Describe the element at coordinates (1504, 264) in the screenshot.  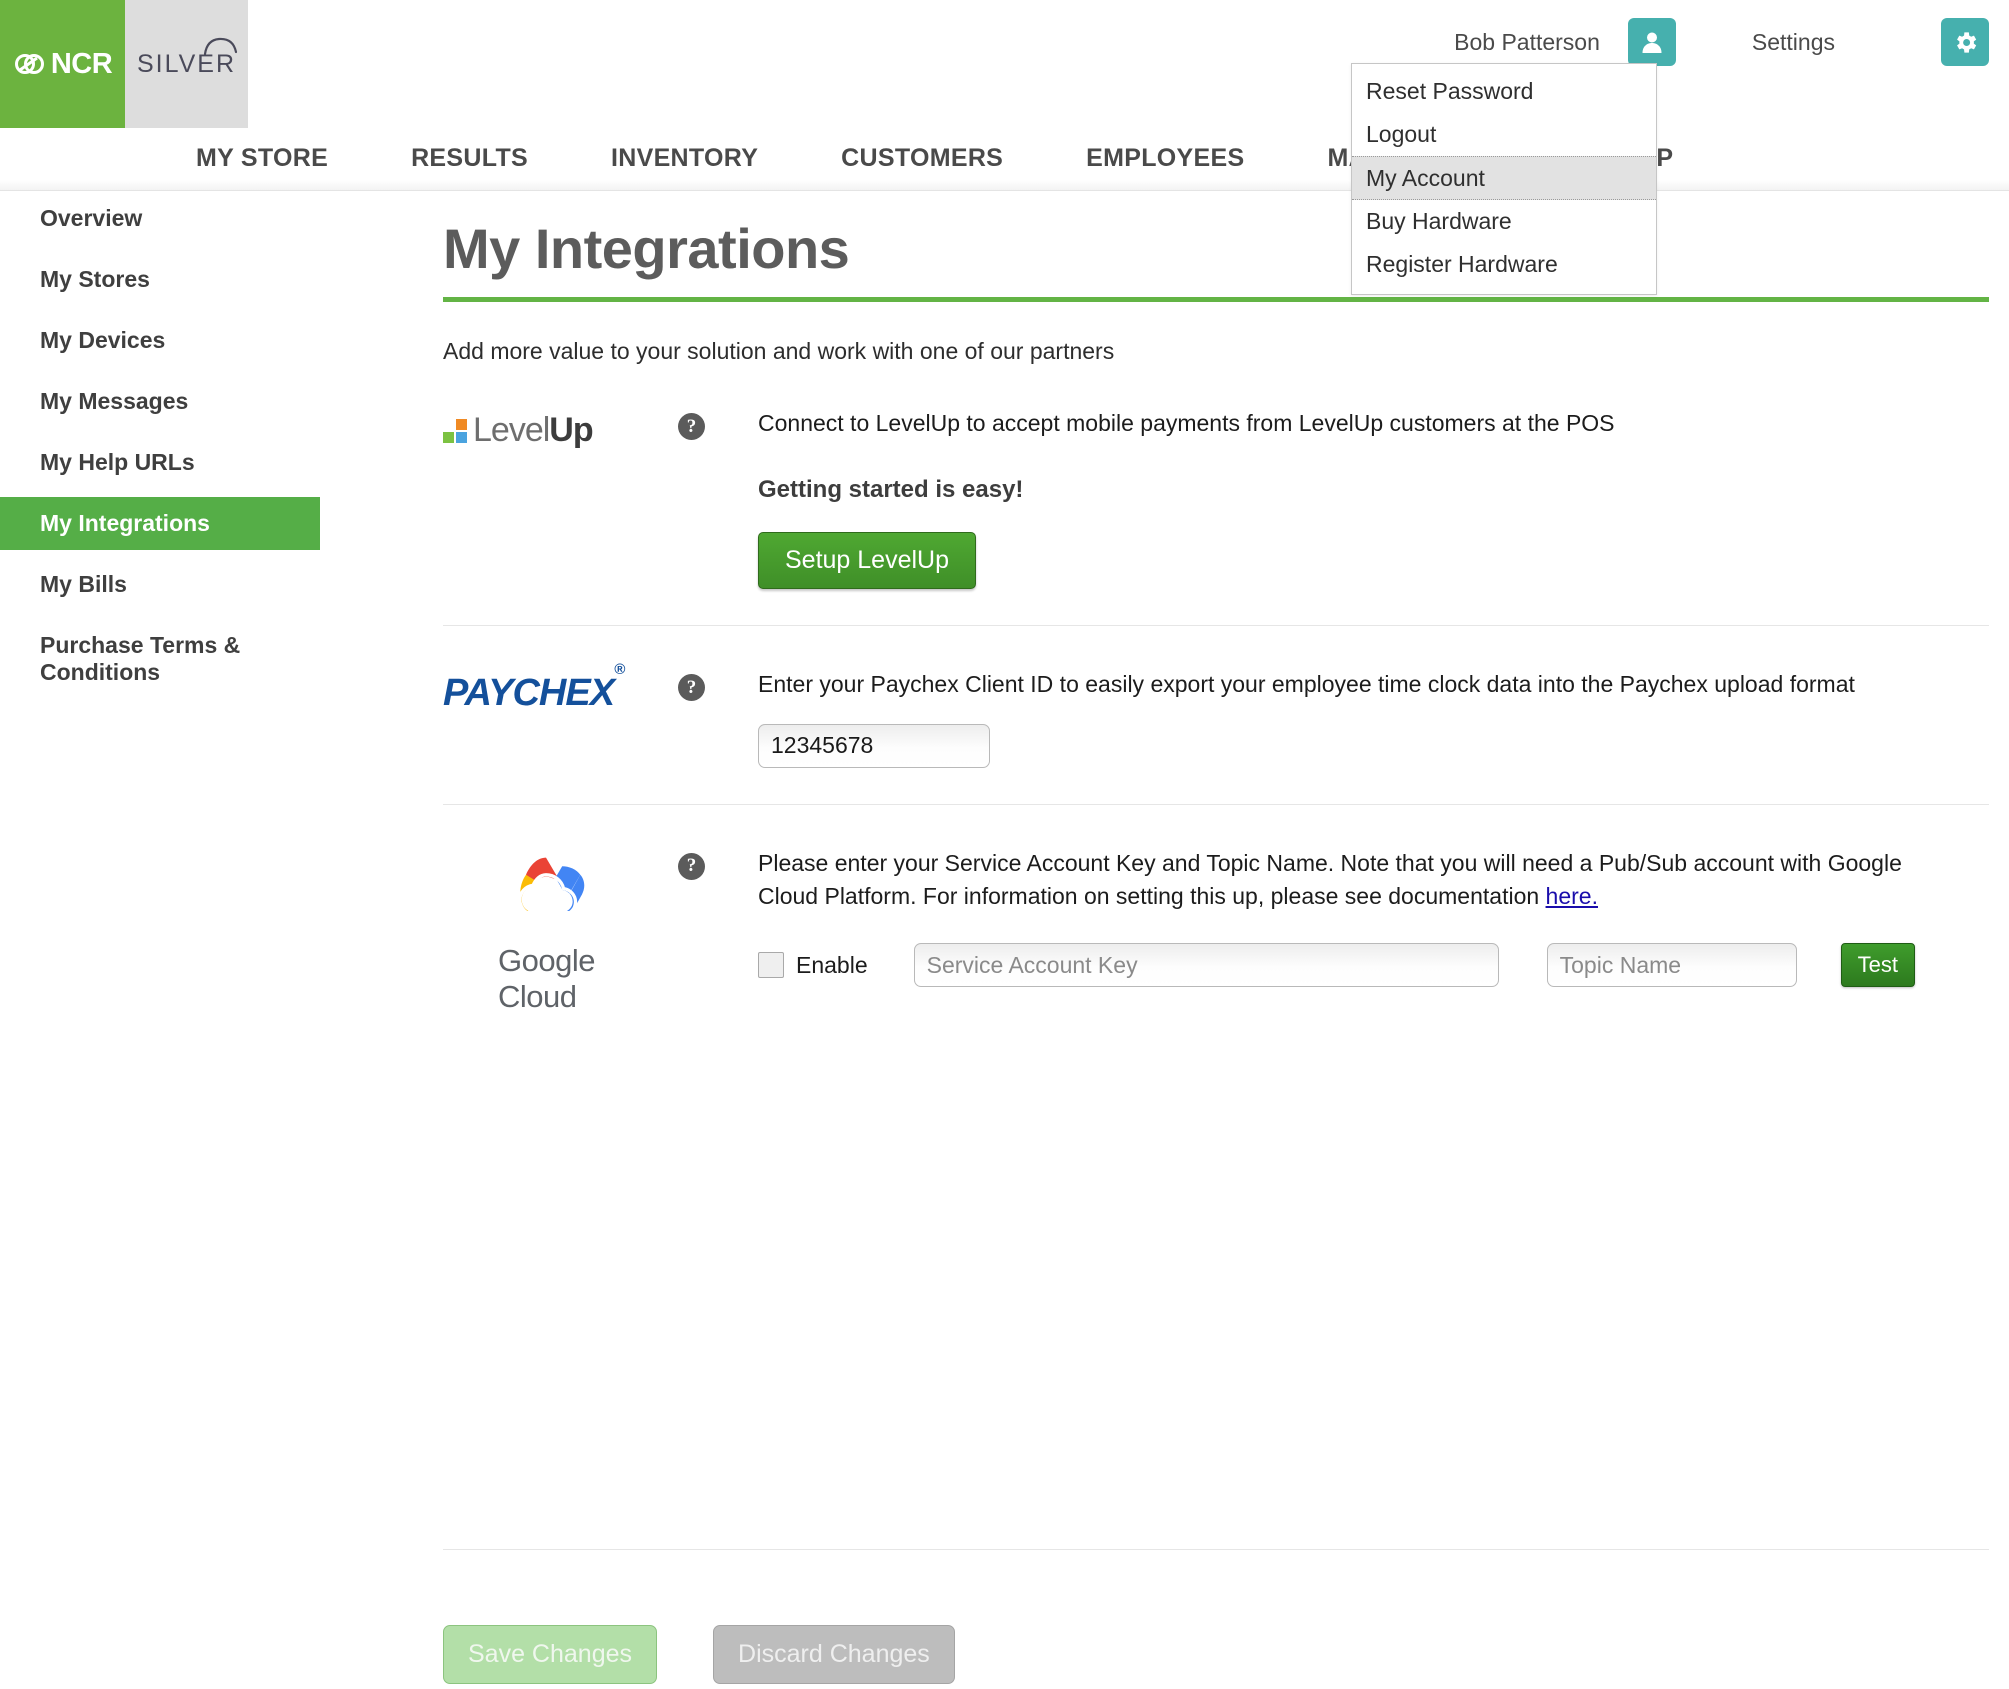
I see `menu-item-register-hardware: Register Hardware` at that location.